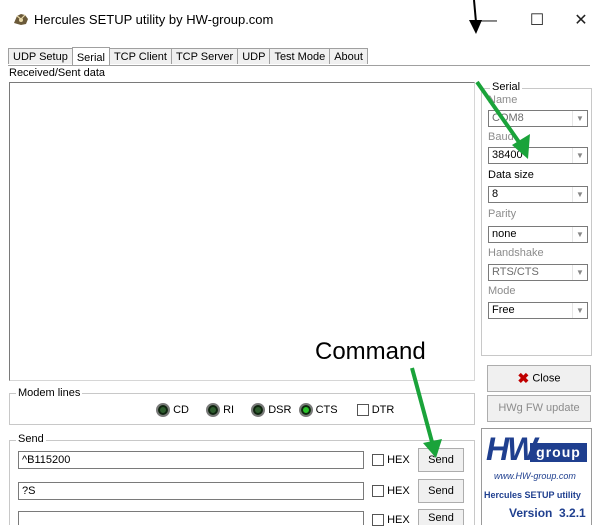 Image resolution: width=597 pixels, height=526 pixels. I want to click on handshake-combo: RTS/CTS ▼, so click(538, 272).